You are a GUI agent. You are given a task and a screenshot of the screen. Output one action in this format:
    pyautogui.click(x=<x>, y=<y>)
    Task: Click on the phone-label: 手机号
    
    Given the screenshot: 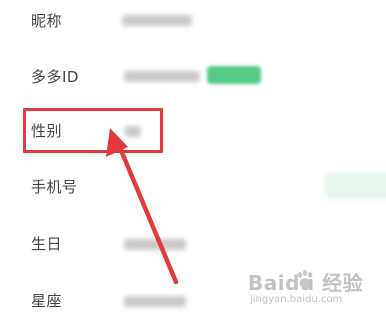 What is the action you would take?
    pyautogui.click(x=54, y=187)
    